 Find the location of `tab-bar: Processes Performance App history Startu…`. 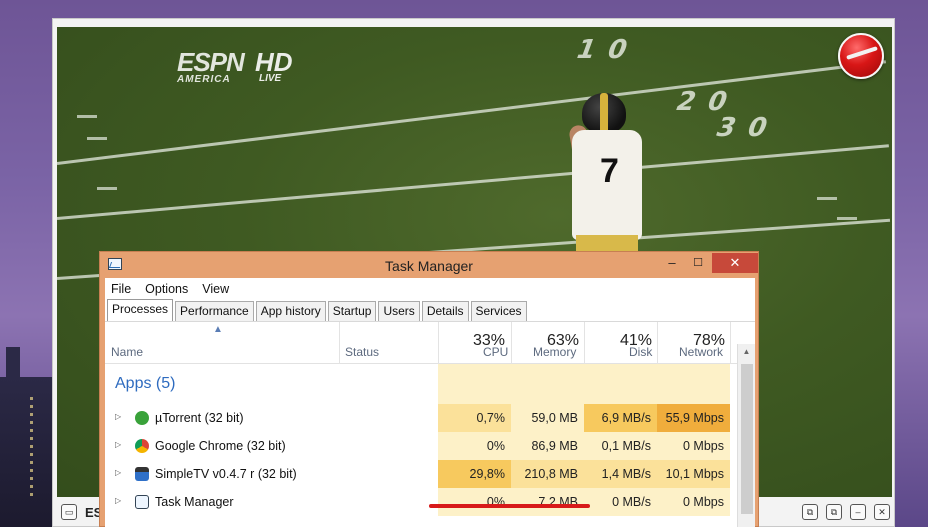

tab-bar: Processes Performance App history Startu… is located at coordinates (430, 310).